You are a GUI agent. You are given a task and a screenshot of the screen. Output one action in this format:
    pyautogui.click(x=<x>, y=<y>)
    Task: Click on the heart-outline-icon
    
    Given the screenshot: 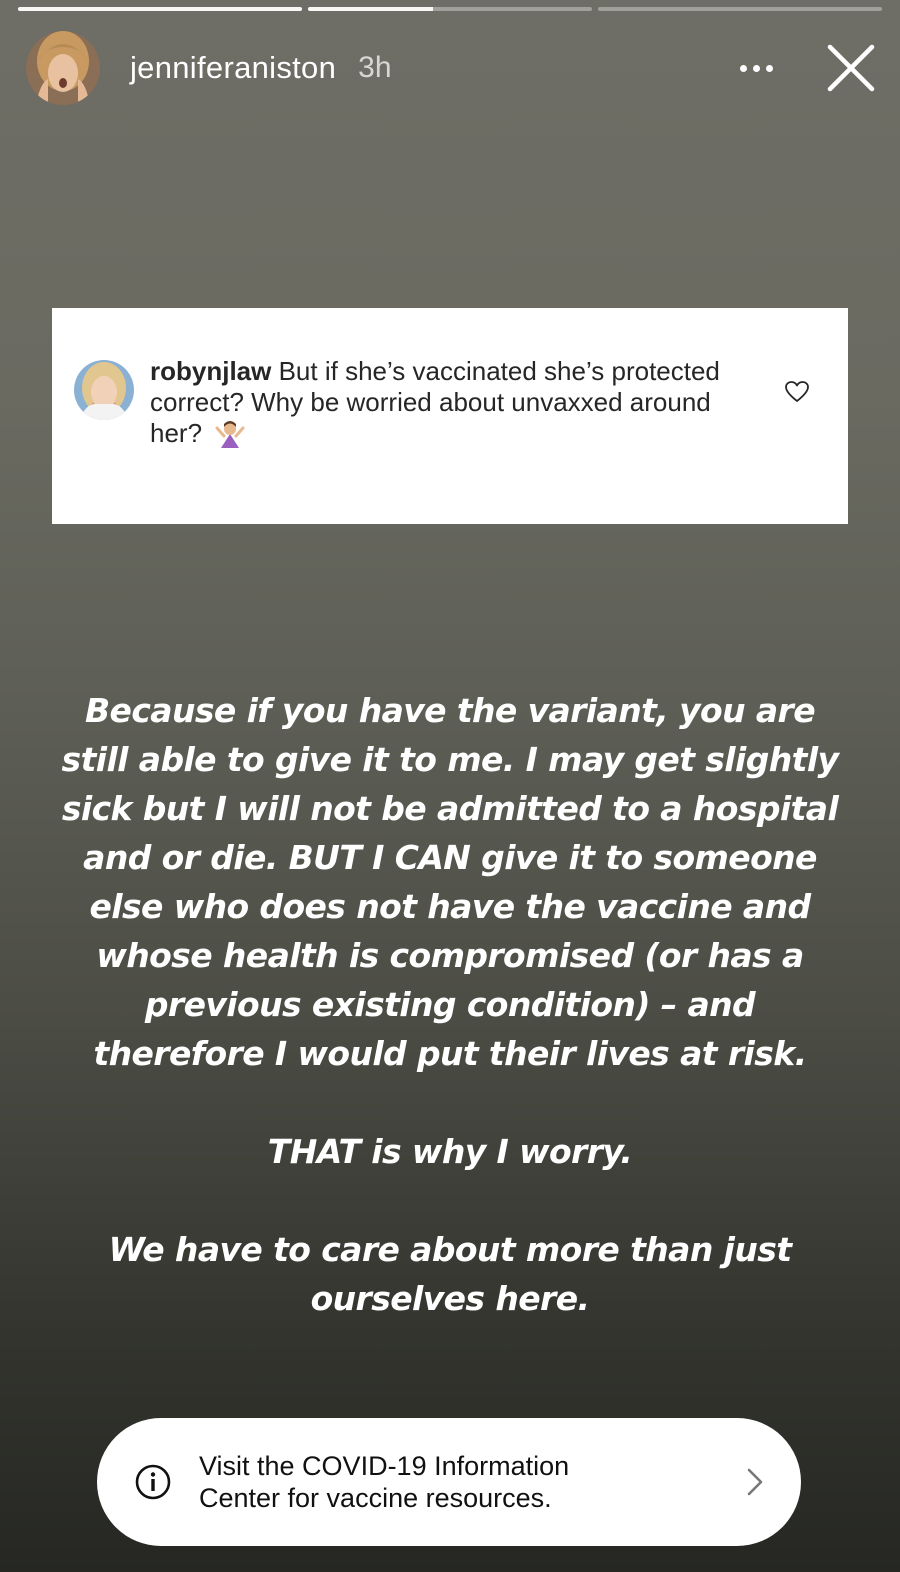 What is the action you would take?
    pyautogui.click(x=797, y=391)
    